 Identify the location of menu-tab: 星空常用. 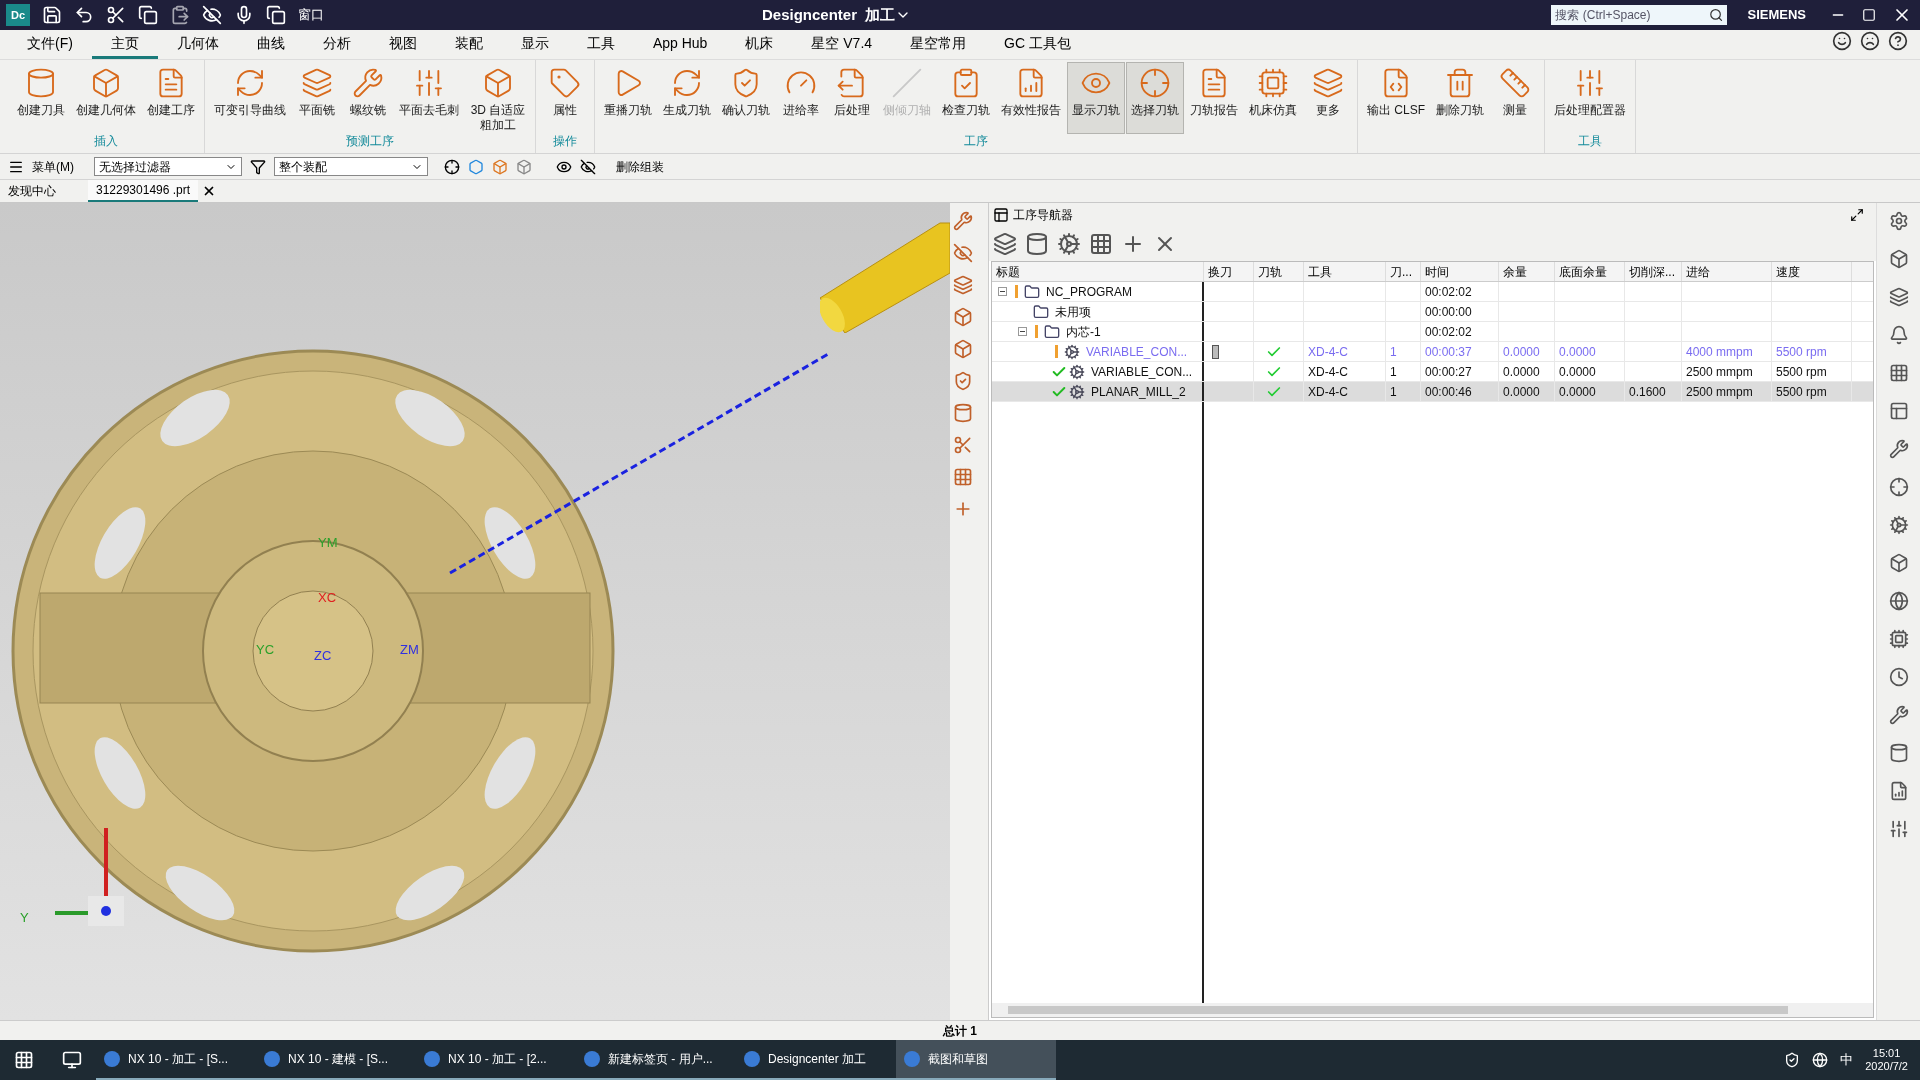
(938, 45).